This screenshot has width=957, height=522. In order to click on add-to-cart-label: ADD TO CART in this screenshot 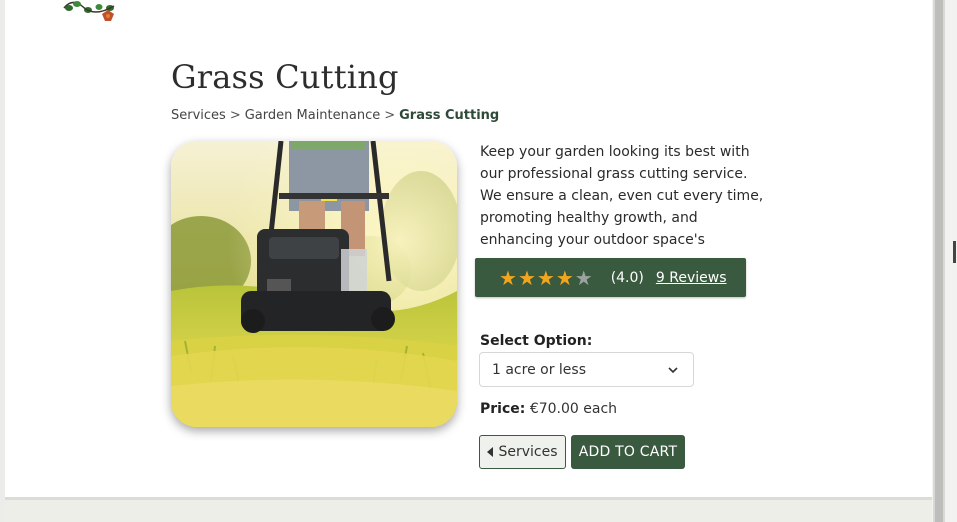, I will do `click(628, 452)`.